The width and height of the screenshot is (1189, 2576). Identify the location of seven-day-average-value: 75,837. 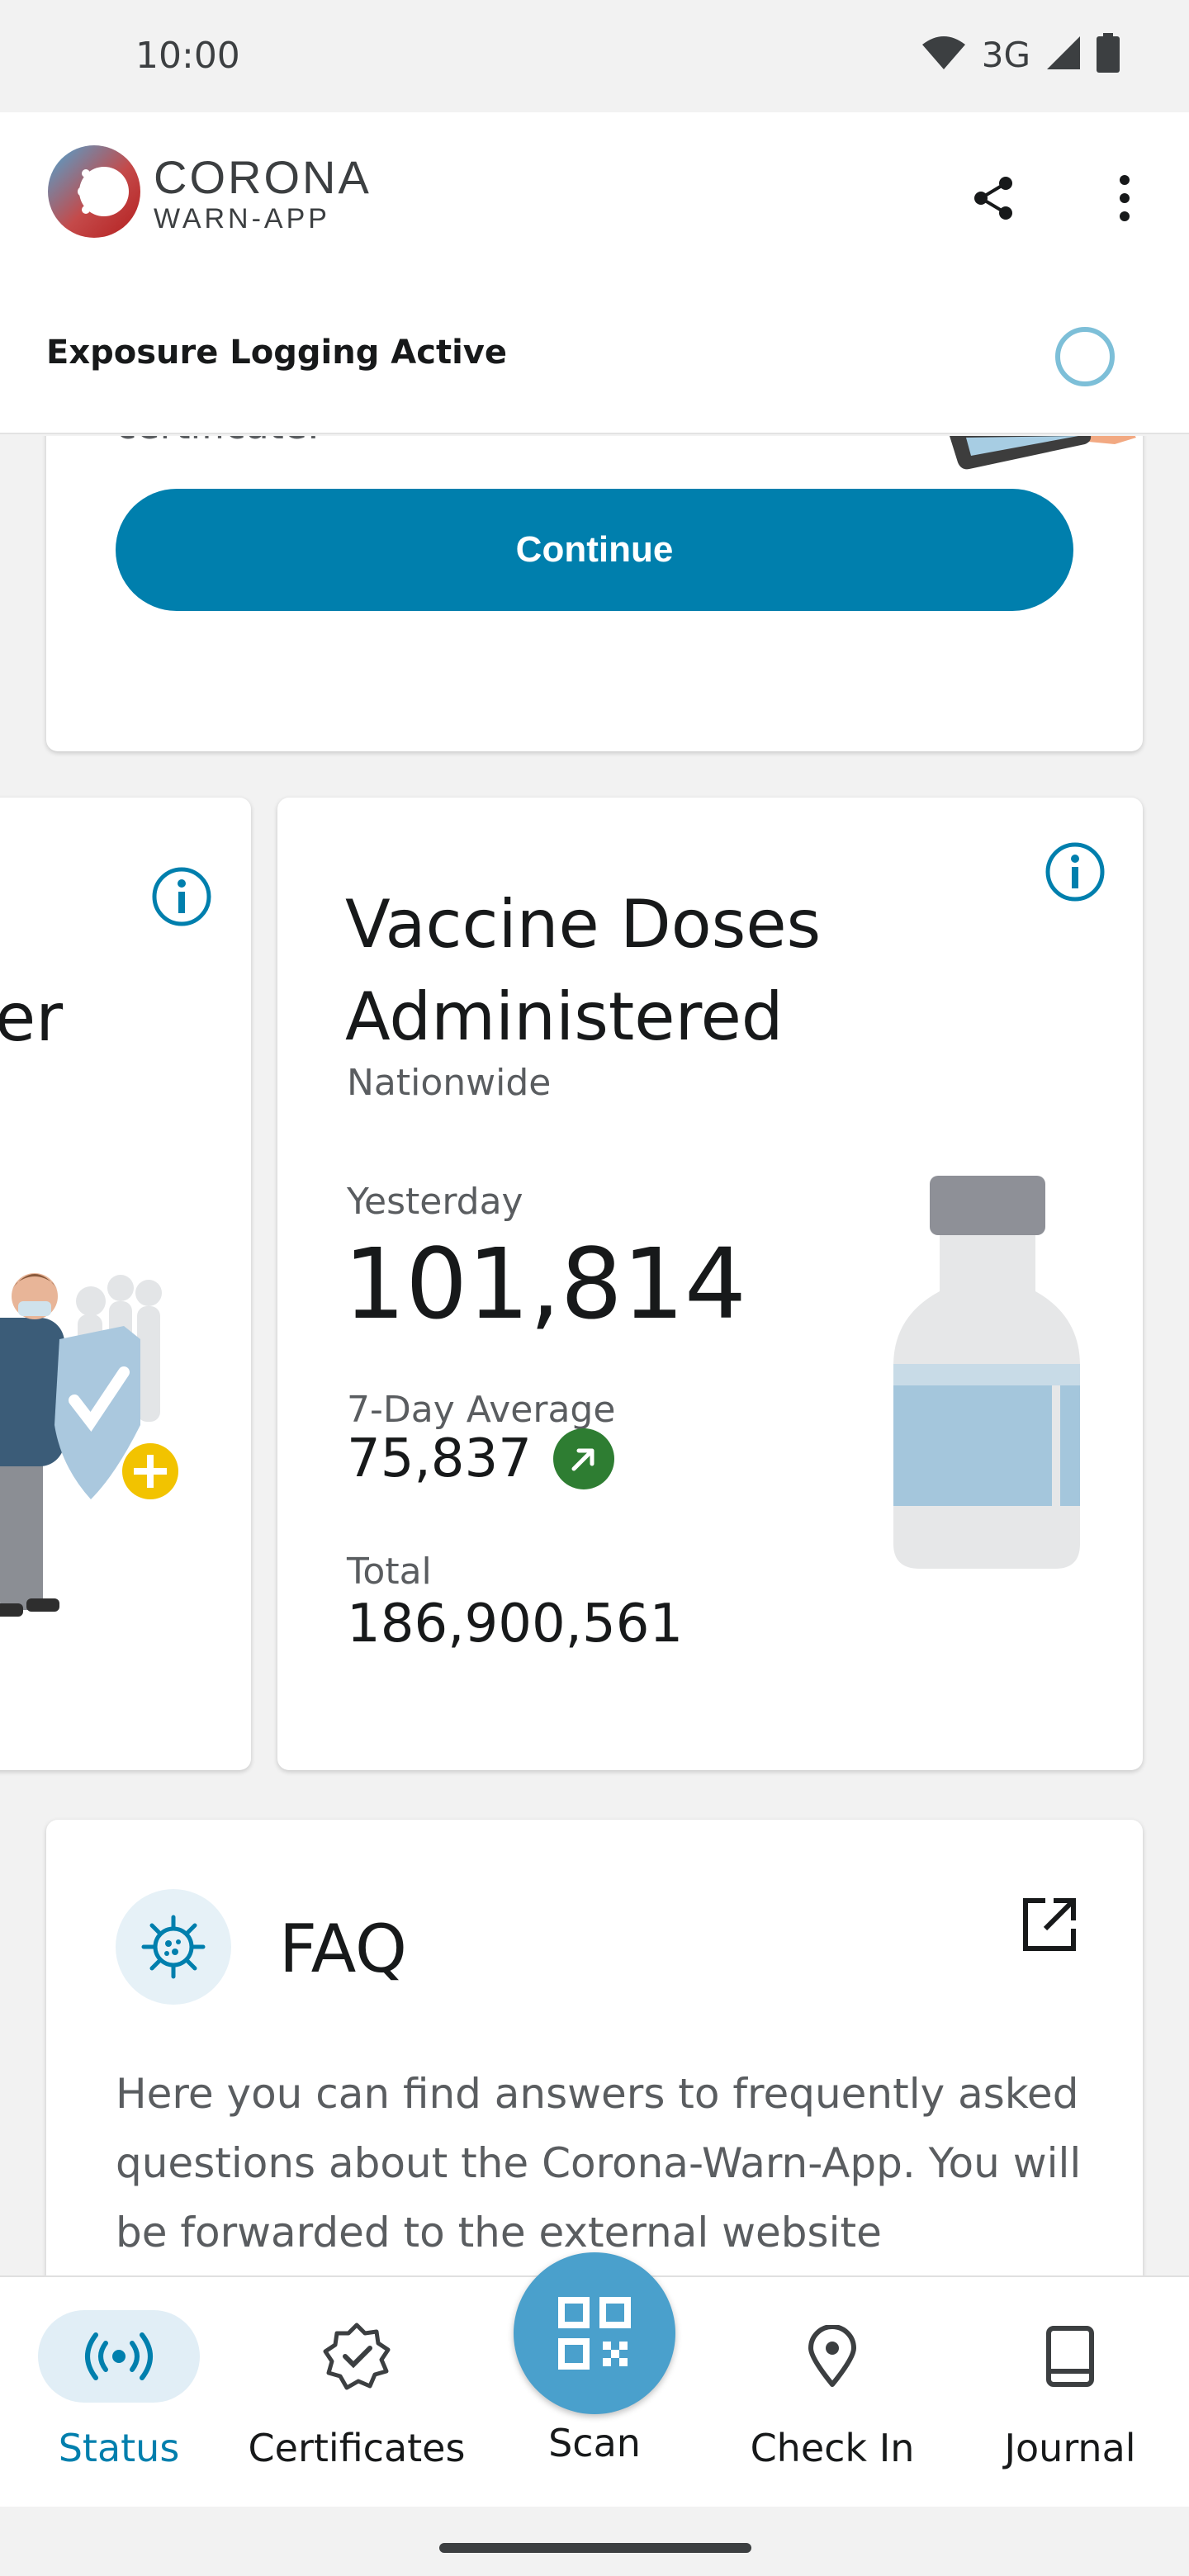
(439, 1458).